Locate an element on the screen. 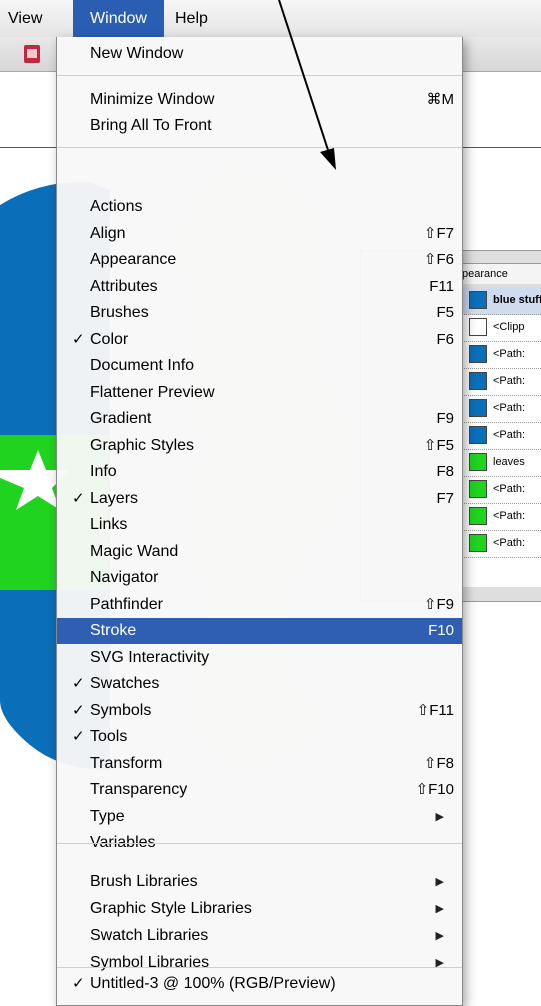 Image resolution: width=541 pixels, height=1006 pixels. menu-item-attributes: Attributes F11 is located at coordinates (259, 287).